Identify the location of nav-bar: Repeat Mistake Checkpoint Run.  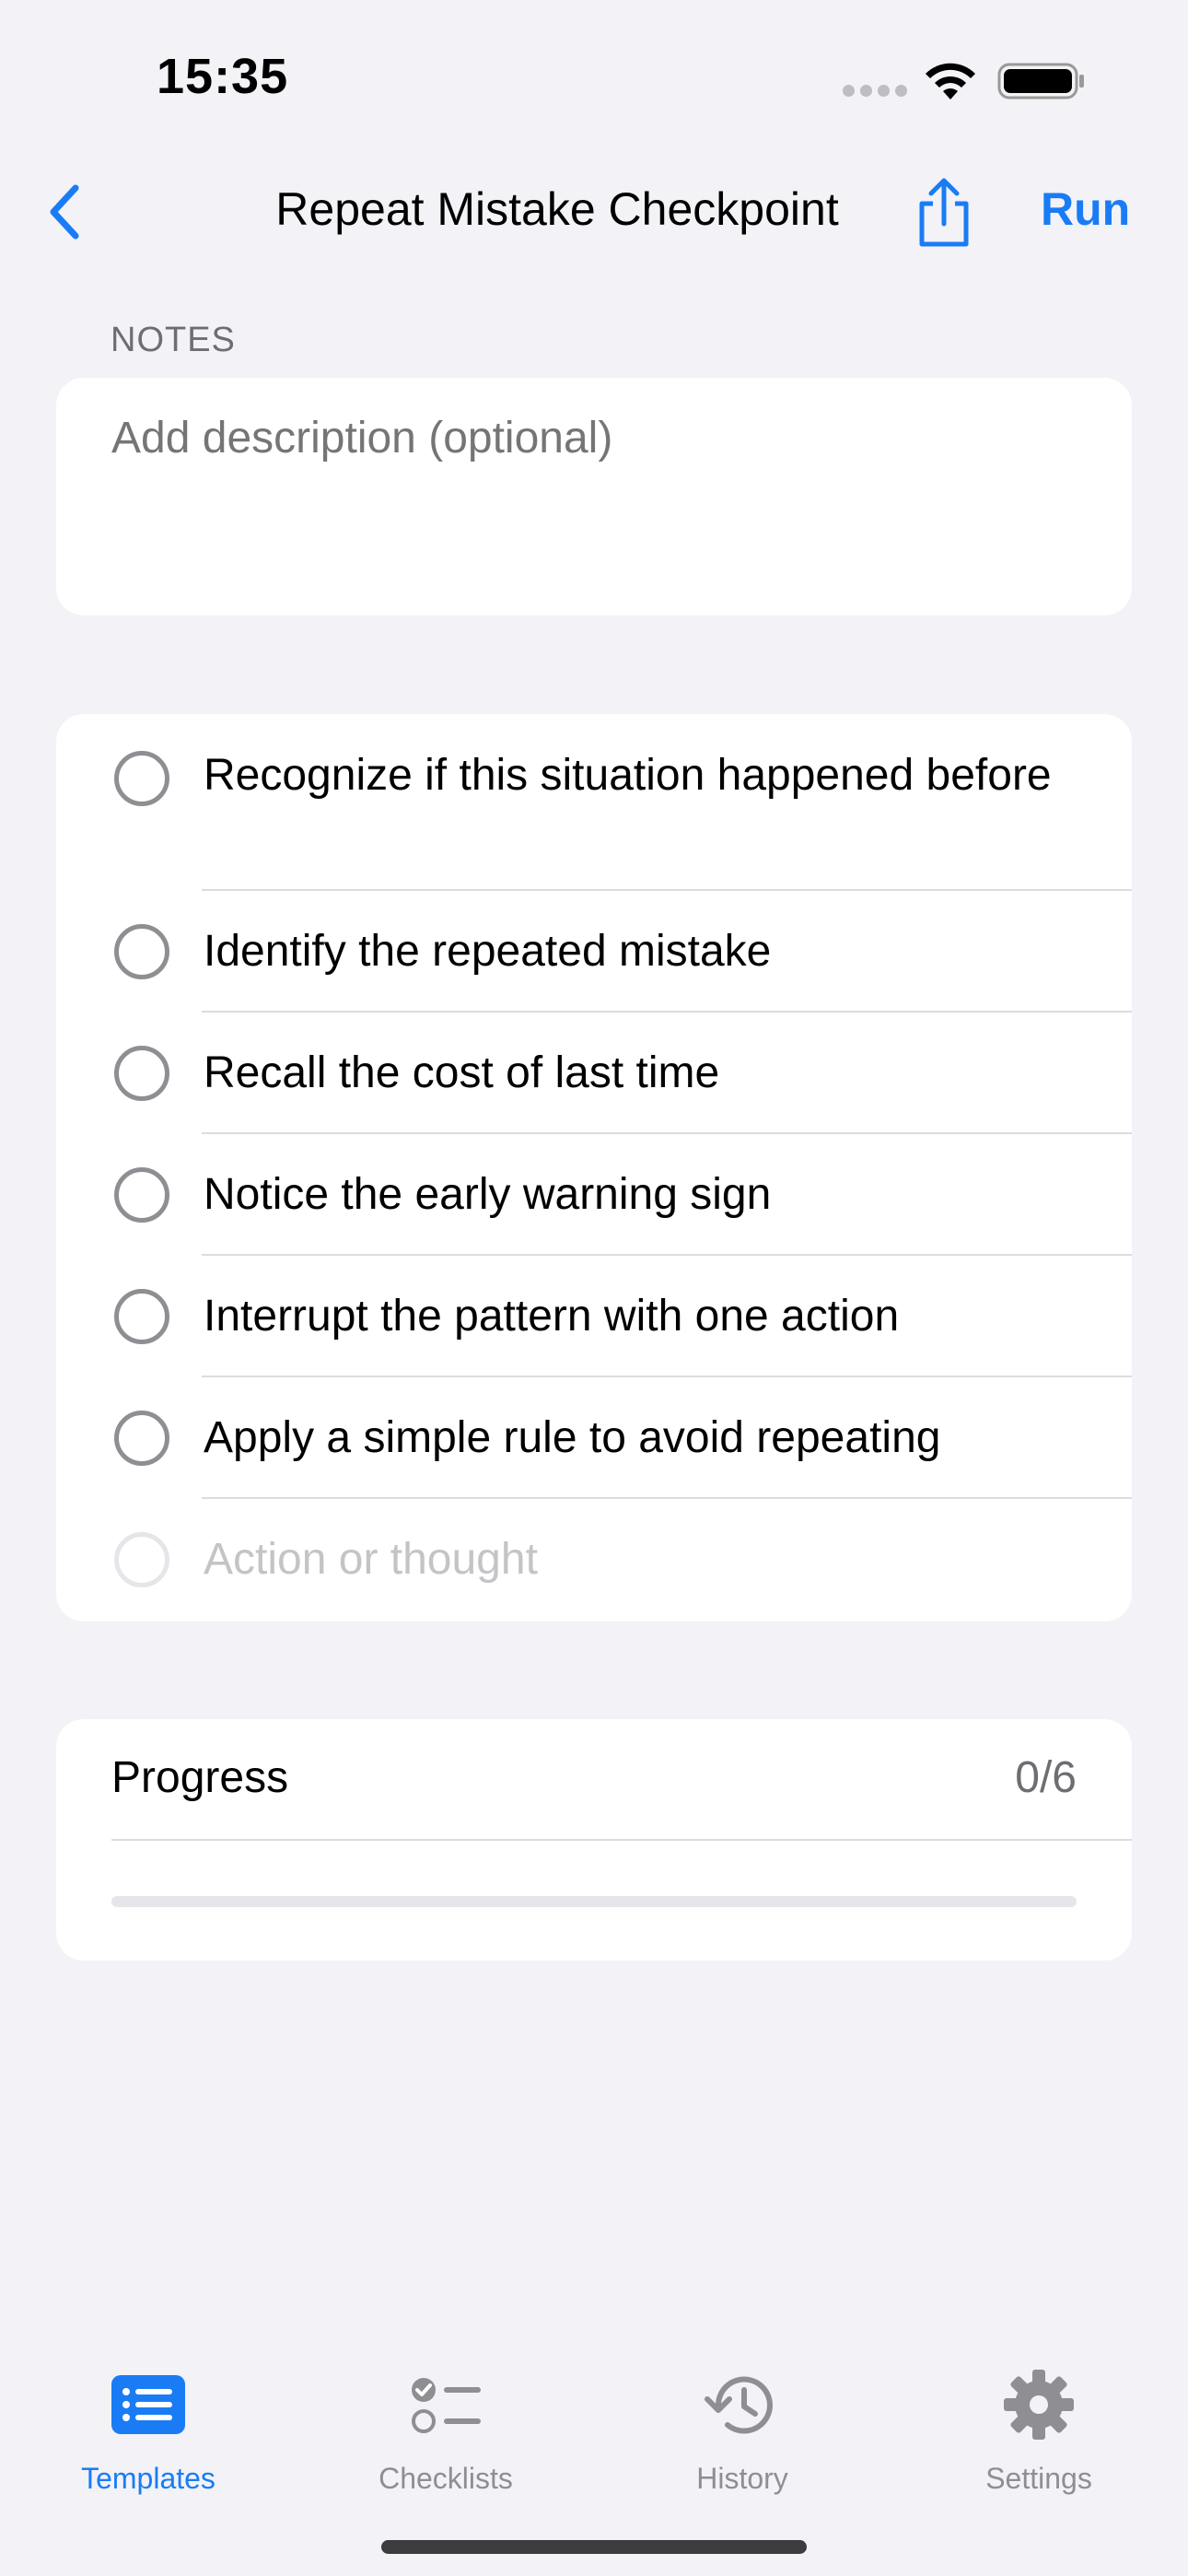
(594, 212).